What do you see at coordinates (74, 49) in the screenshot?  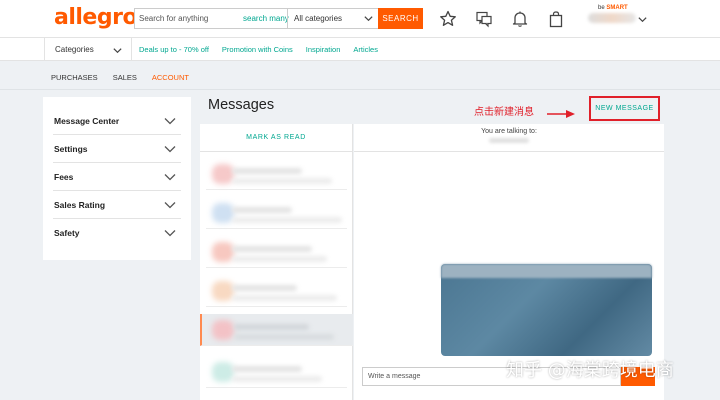 I see `categories-label: Categories` at bounding box center [74, 49].